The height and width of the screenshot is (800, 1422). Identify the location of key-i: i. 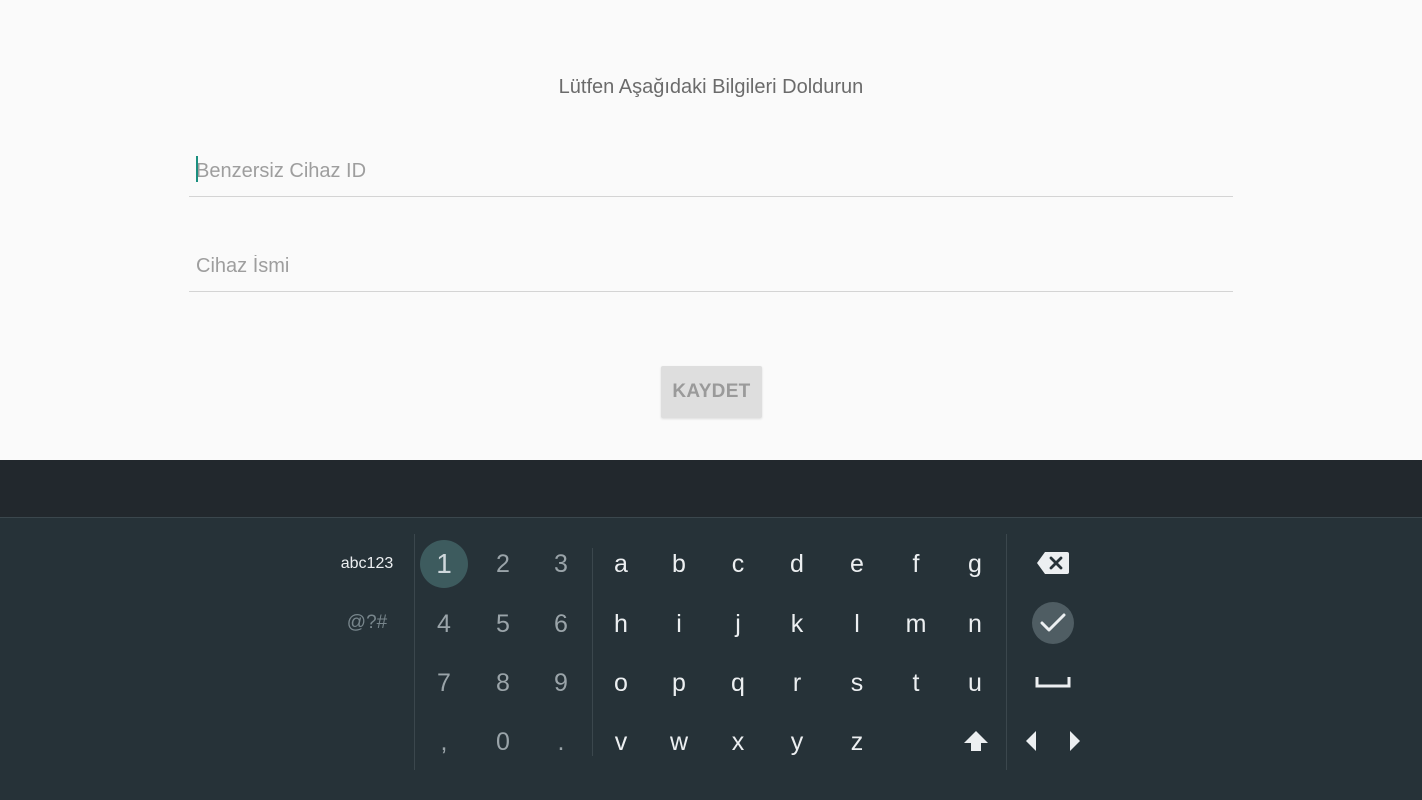
(679, 624).